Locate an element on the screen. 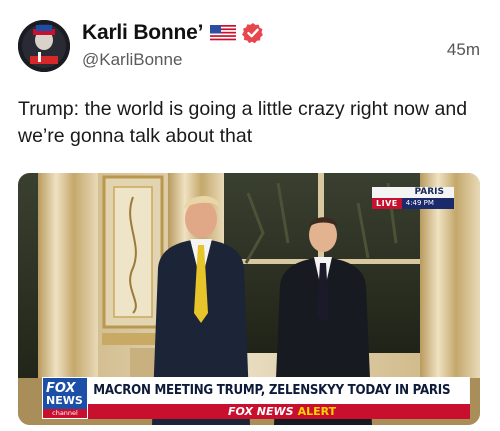 The height and width of the screenshot is (431, 500). avatar is located at coordinates (44, 46).